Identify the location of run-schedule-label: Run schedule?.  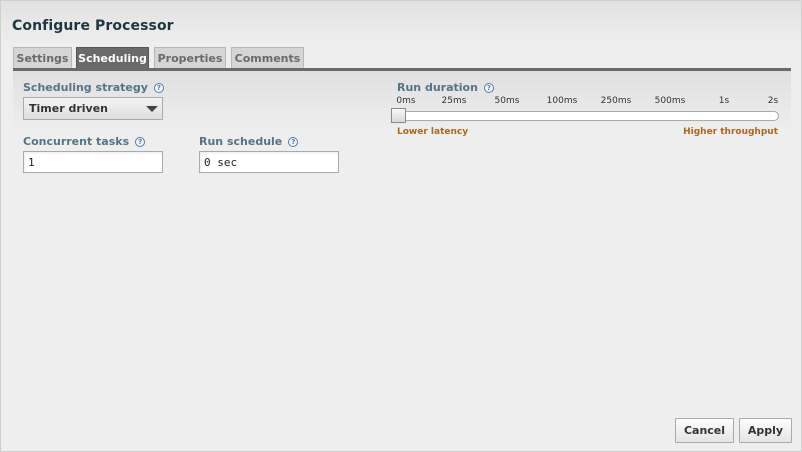
(249, 141).